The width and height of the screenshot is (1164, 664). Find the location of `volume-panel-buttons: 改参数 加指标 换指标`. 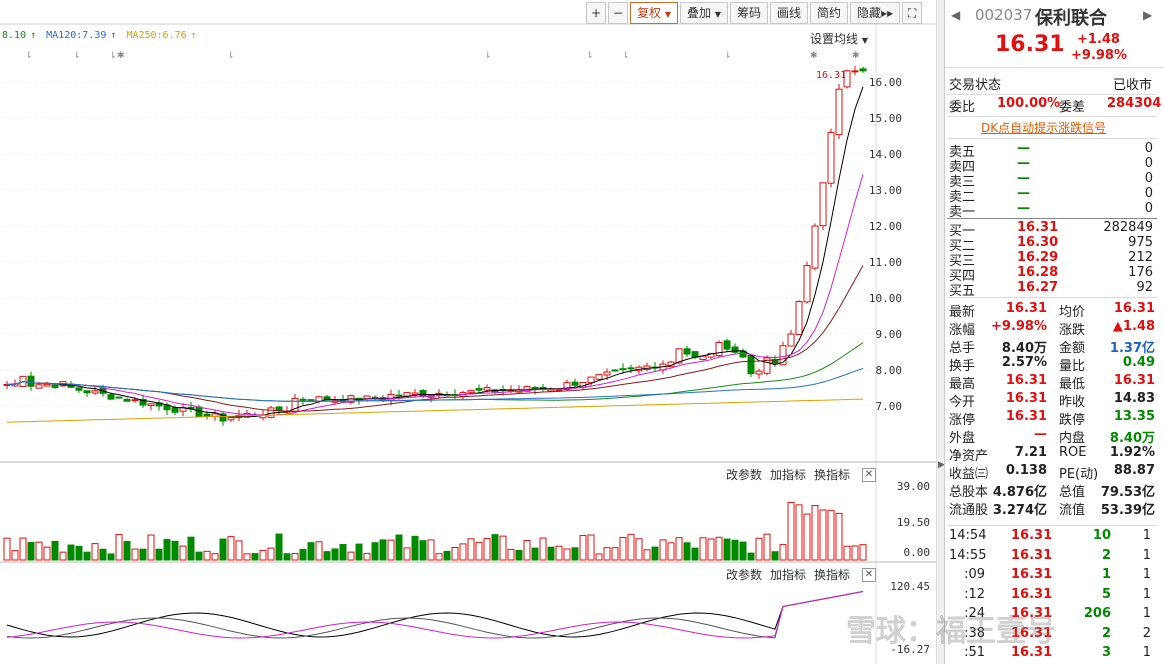

volume-panel-buttons: 改参数 加指标 换指标 is located at coordinates (788, 474).